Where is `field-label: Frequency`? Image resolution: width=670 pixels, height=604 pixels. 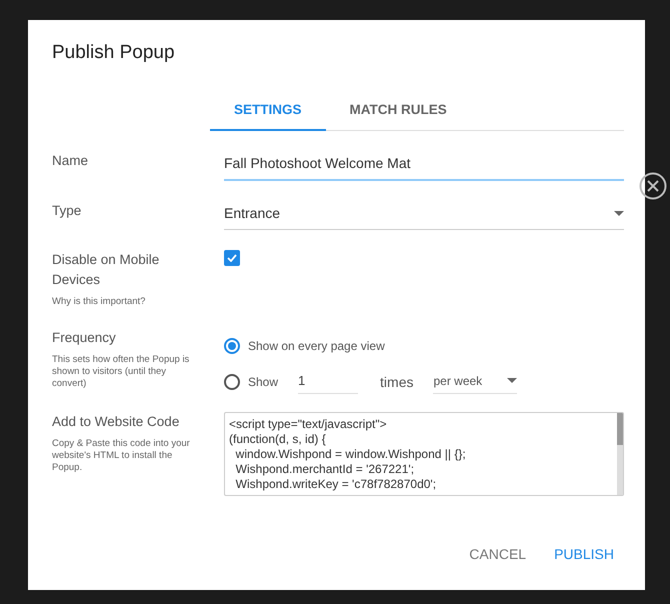 field-label: Frequency is located at coordinates (84, 338).